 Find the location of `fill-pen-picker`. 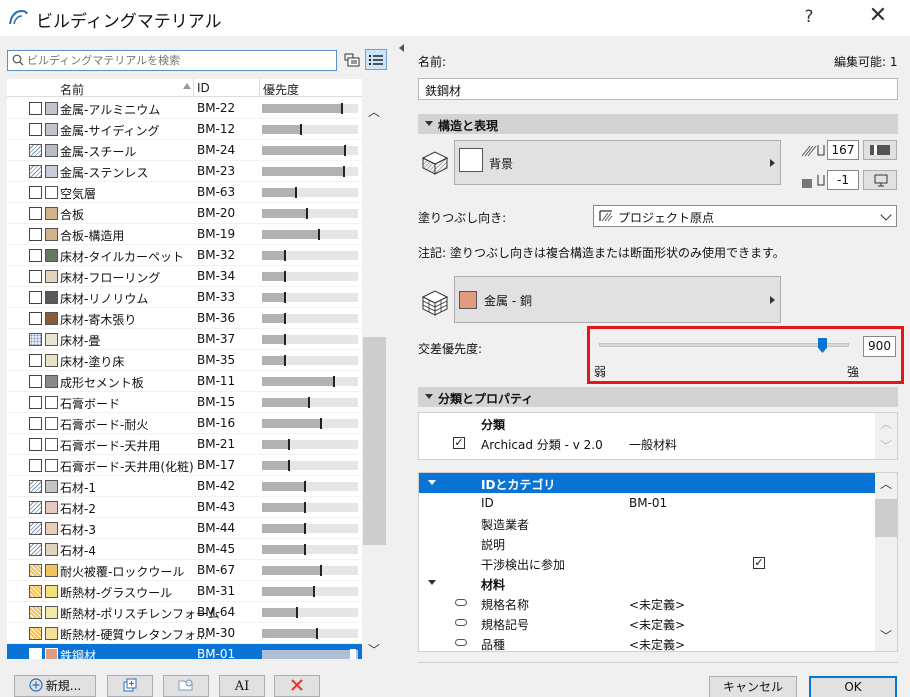

fill-pen-picker is located at coordinates (880, 150).